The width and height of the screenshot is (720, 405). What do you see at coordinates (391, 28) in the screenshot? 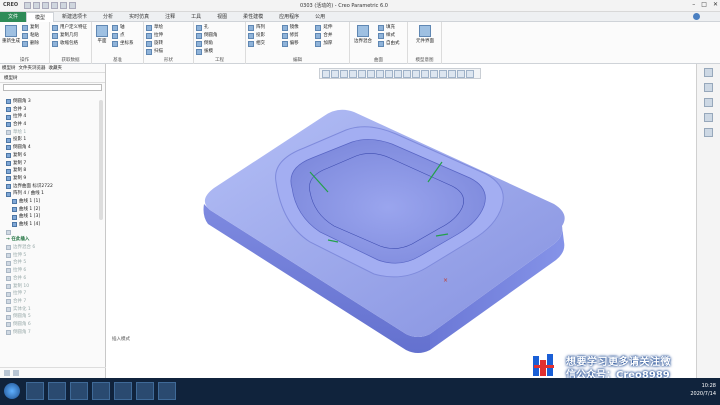
I see `fill-button: 填充` at bounding box center [391, 28].